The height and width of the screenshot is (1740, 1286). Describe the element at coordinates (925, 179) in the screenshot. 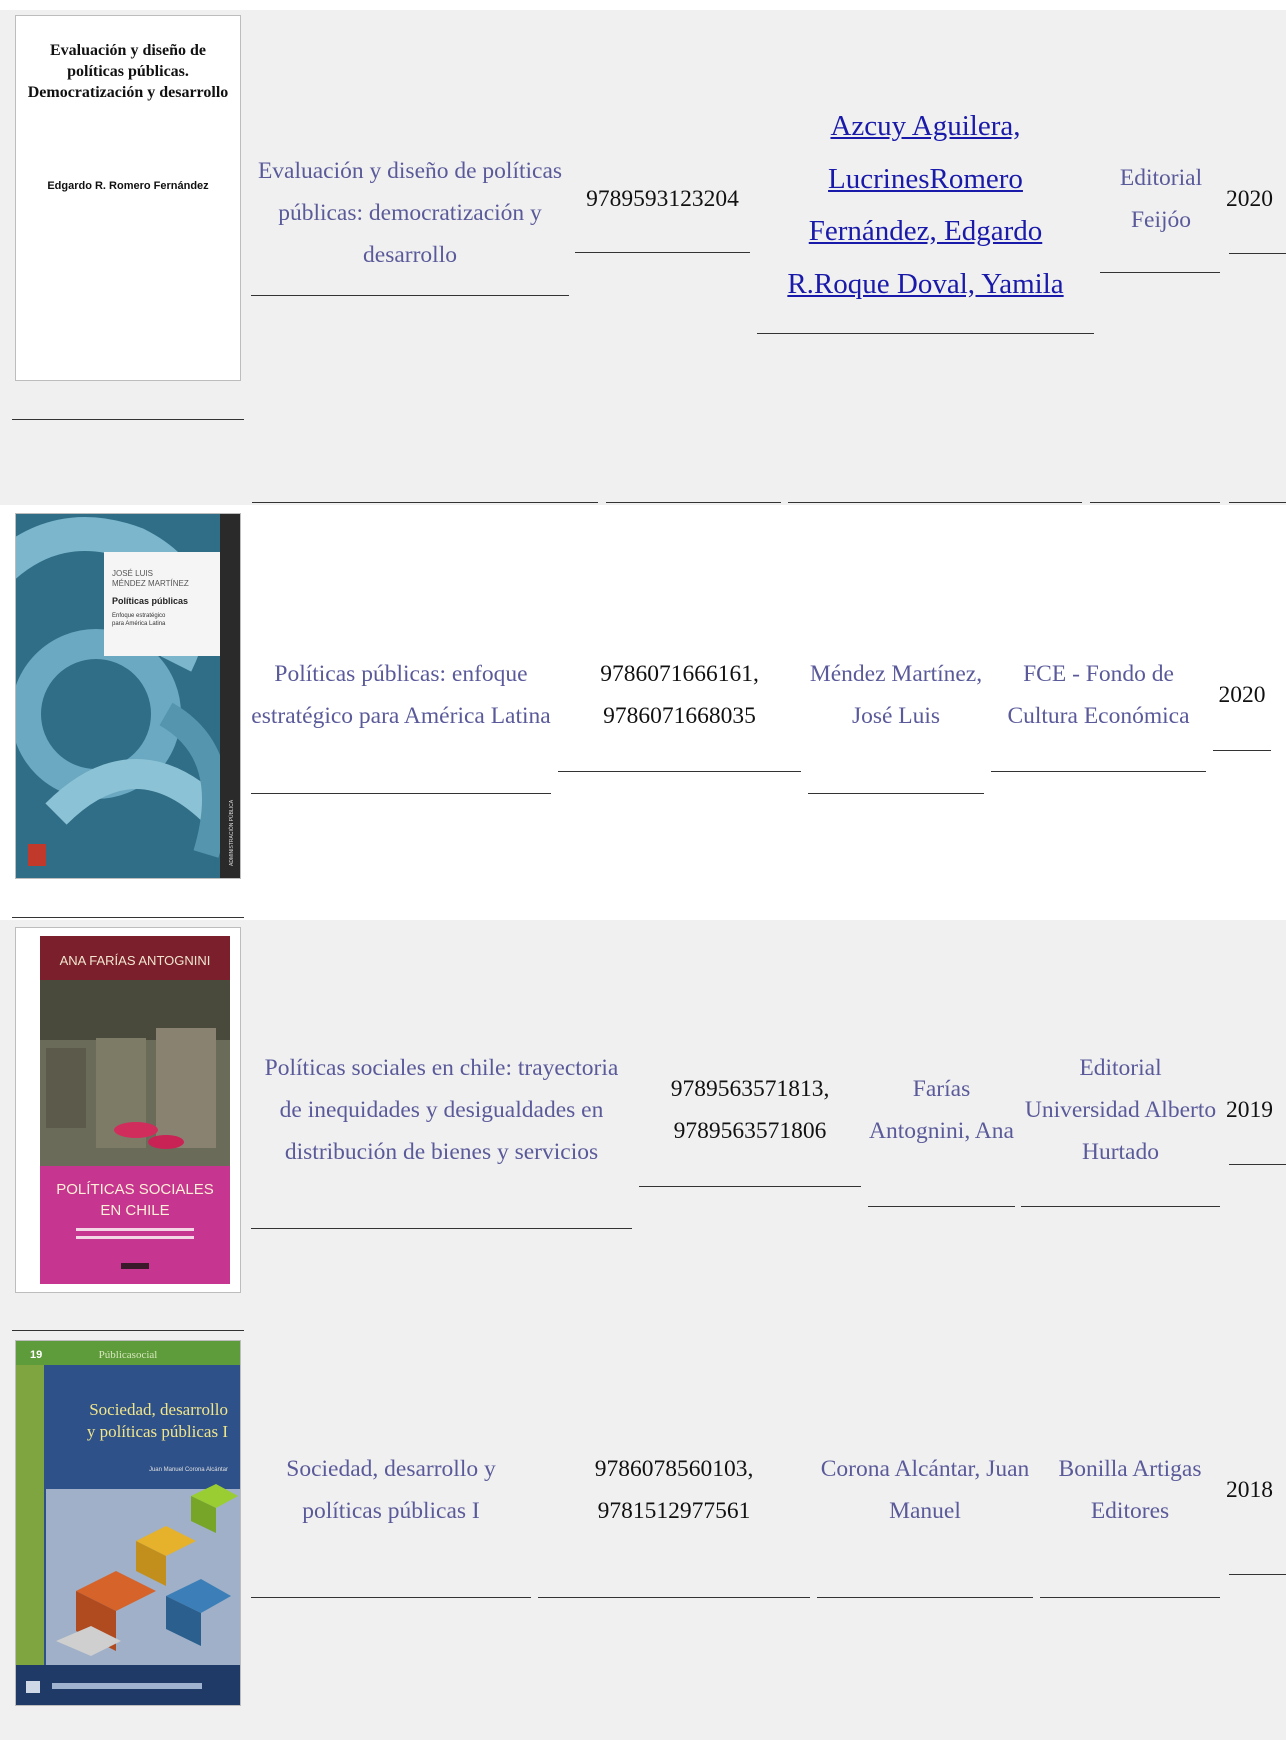

I see `author-line: LucrinesRomero` at that location.